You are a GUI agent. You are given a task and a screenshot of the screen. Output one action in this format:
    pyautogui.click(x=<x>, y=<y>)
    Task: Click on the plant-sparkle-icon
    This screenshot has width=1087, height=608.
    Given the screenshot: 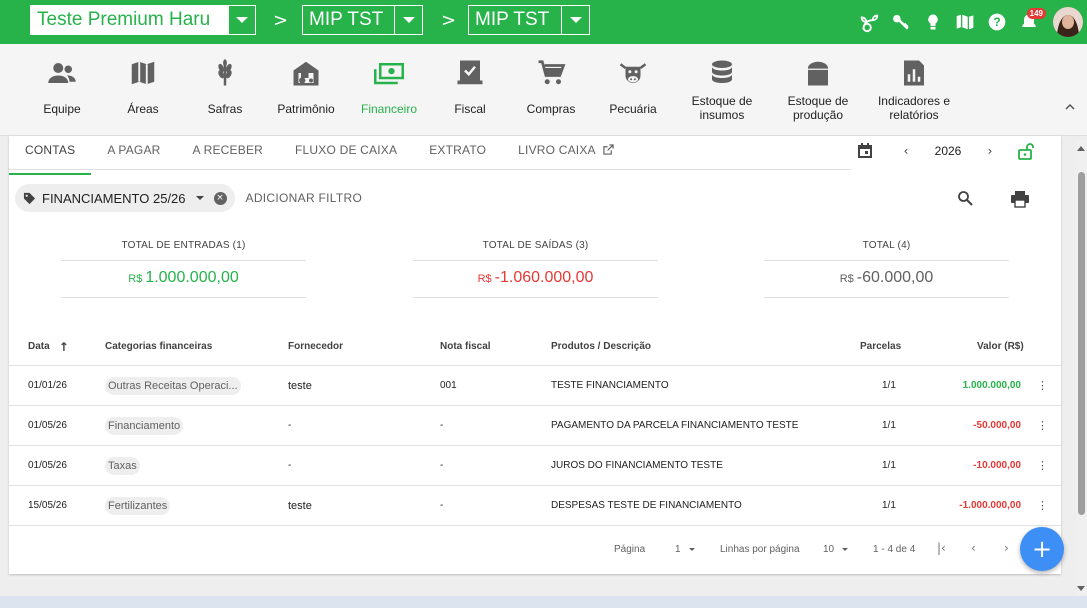 What is the action you would take?
    pyautogui.click(x=869, y=22)
    